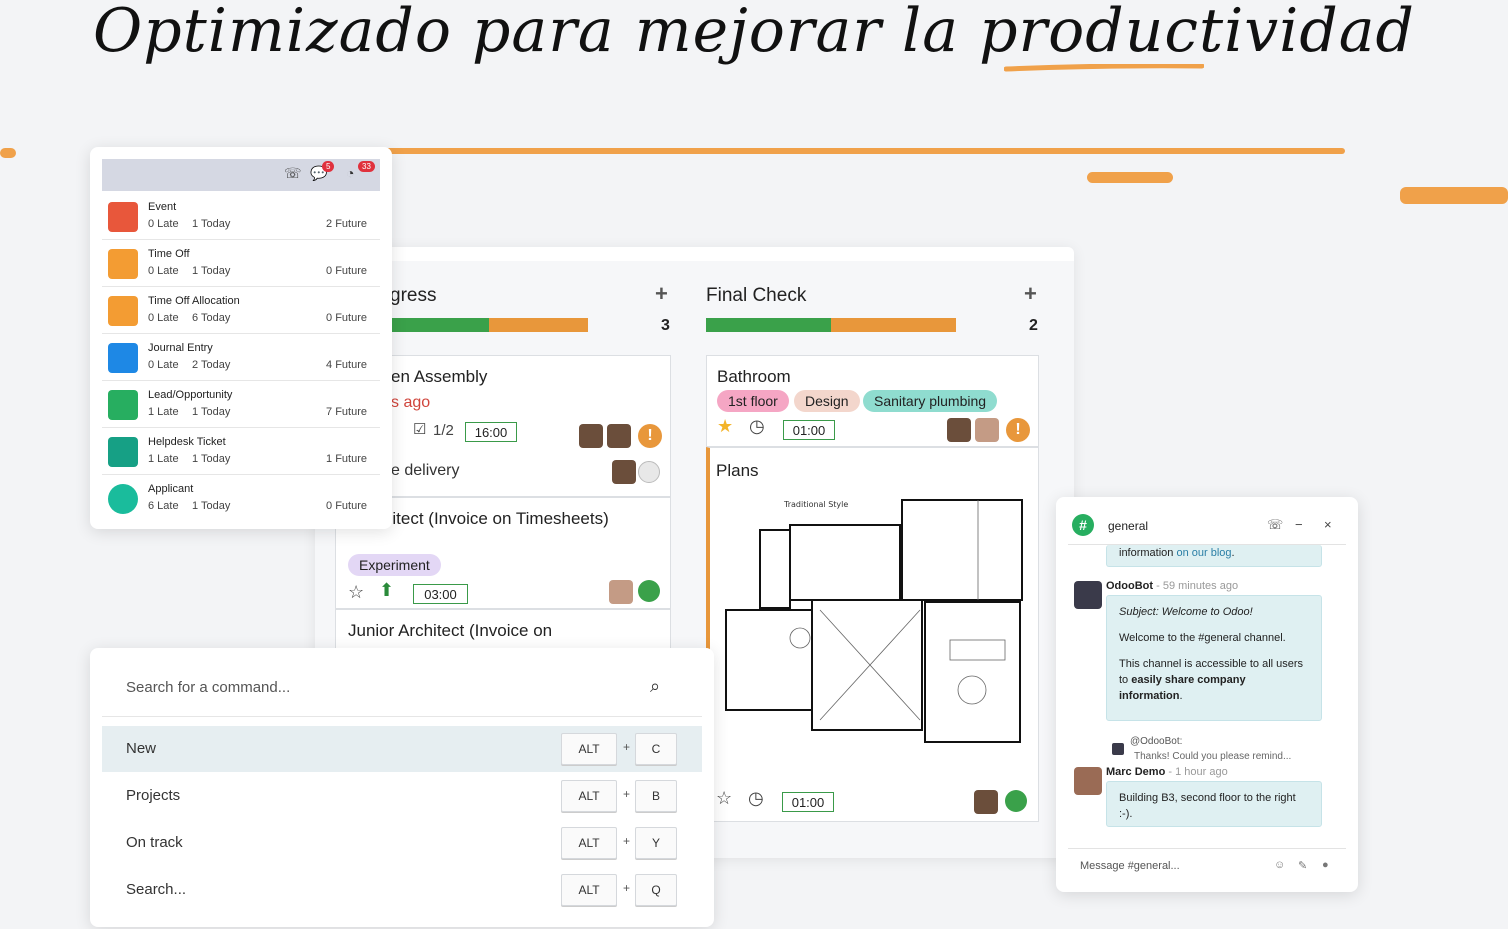 This screenshot has height=929, width=1508. I want to click on command-label: New, so click(141, 748).